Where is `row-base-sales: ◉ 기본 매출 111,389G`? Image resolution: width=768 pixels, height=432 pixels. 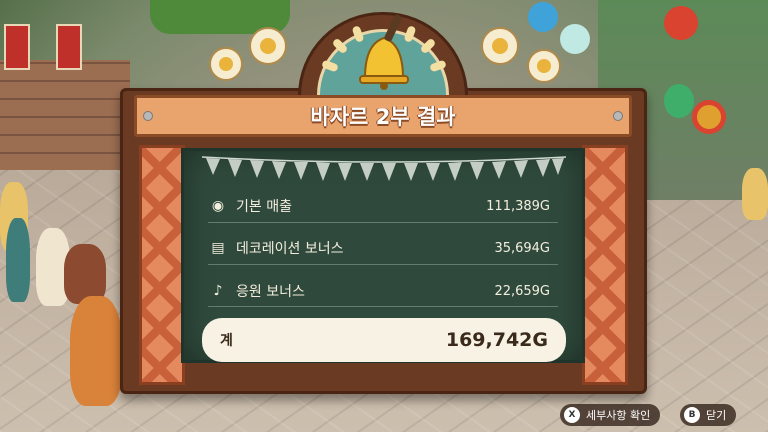
row-base-sales: ◉ 기본 매출 111,389G is located at coordinates (379, 206).